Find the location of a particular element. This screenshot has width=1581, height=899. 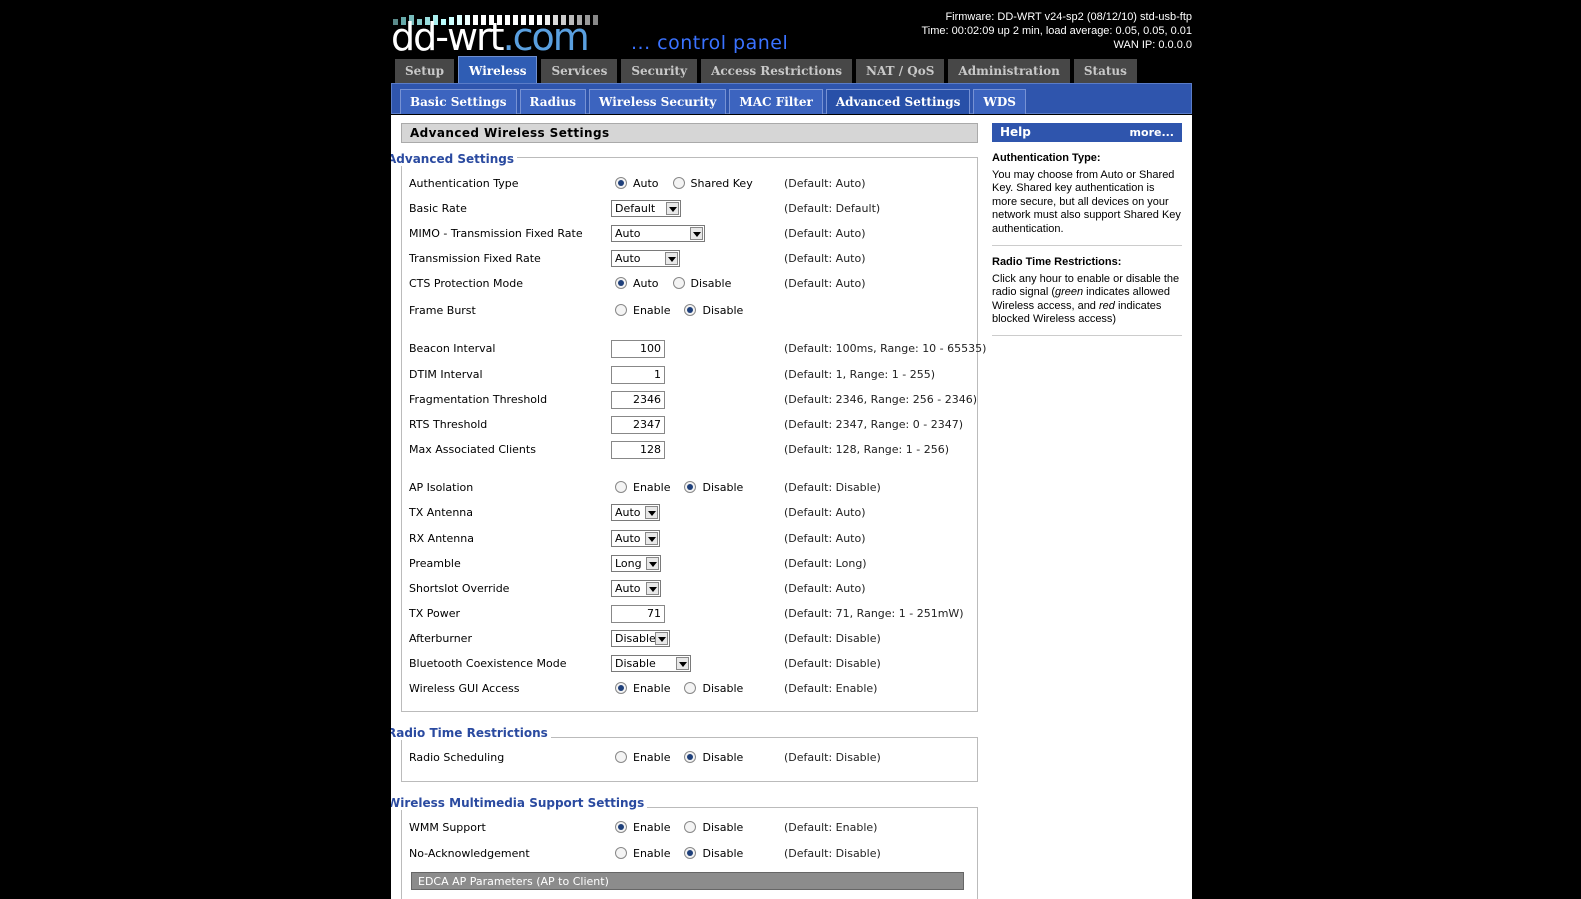

auth-type-auto-radio is located at coordinates (621, 183).